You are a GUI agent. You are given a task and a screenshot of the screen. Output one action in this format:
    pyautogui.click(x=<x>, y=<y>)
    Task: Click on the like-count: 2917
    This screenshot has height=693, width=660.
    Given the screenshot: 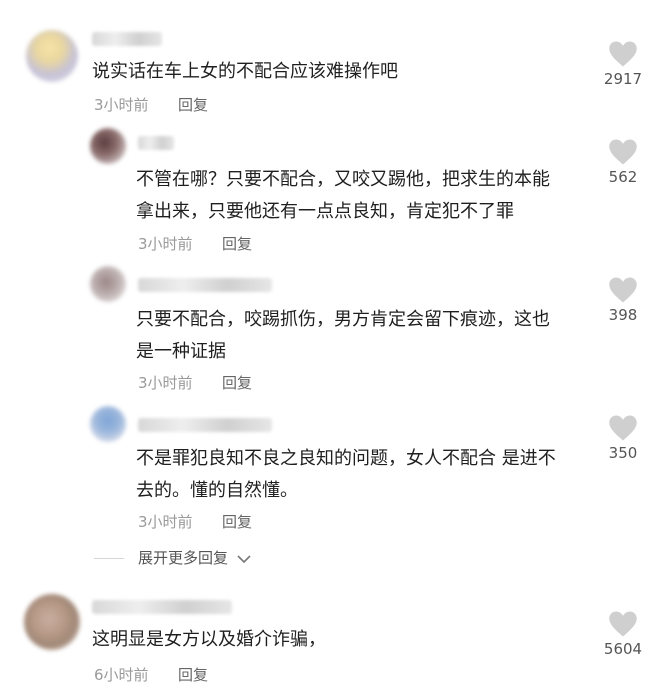 What is the action you would take?
    pyautogui.click(x=623, y=79)
    